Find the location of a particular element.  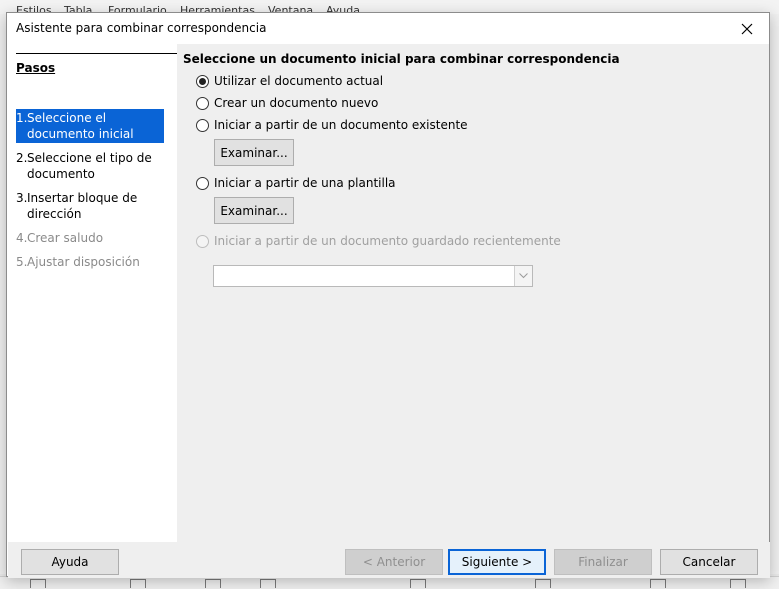

step-5-adjust-layout: 5.Ajustar disposición is located at coordinates (90, 262).